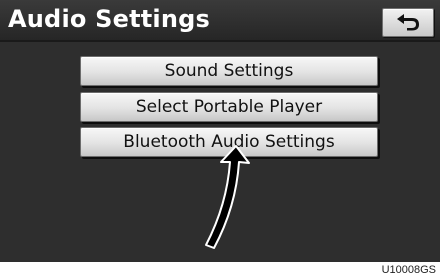 The height and width of the screenshot is (280, 440). What do you see at coordinates (227, 197) in the screenshot?
I see `pointer-arrow-icon` at bounding box center [227, 197].